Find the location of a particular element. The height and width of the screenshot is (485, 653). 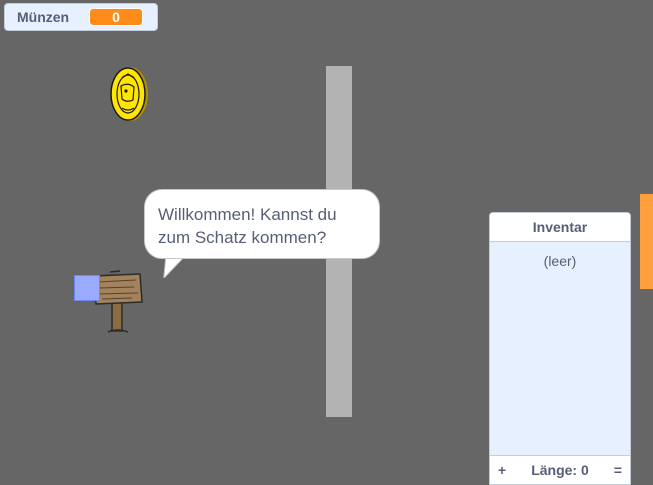

inventory-length: Länge: 0 is located at coordinates (560, 470).